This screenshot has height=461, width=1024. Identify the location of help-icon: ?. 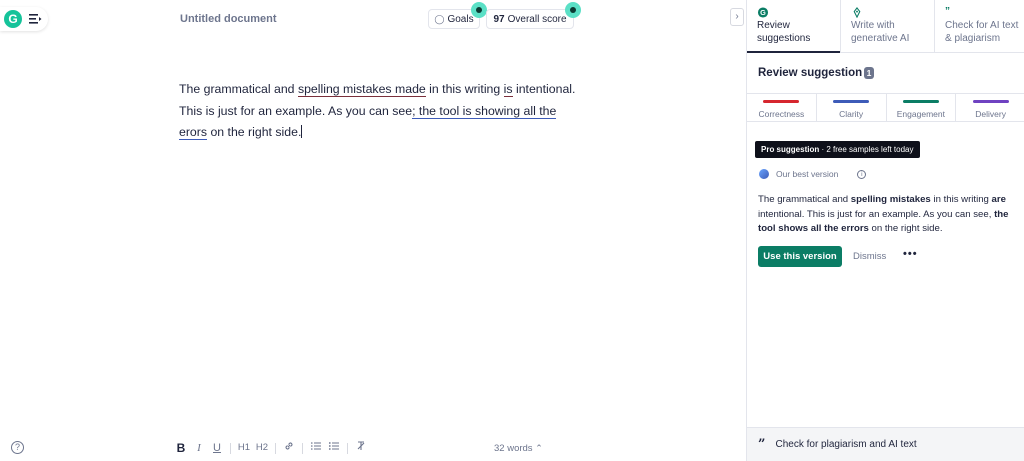
(17, 447).